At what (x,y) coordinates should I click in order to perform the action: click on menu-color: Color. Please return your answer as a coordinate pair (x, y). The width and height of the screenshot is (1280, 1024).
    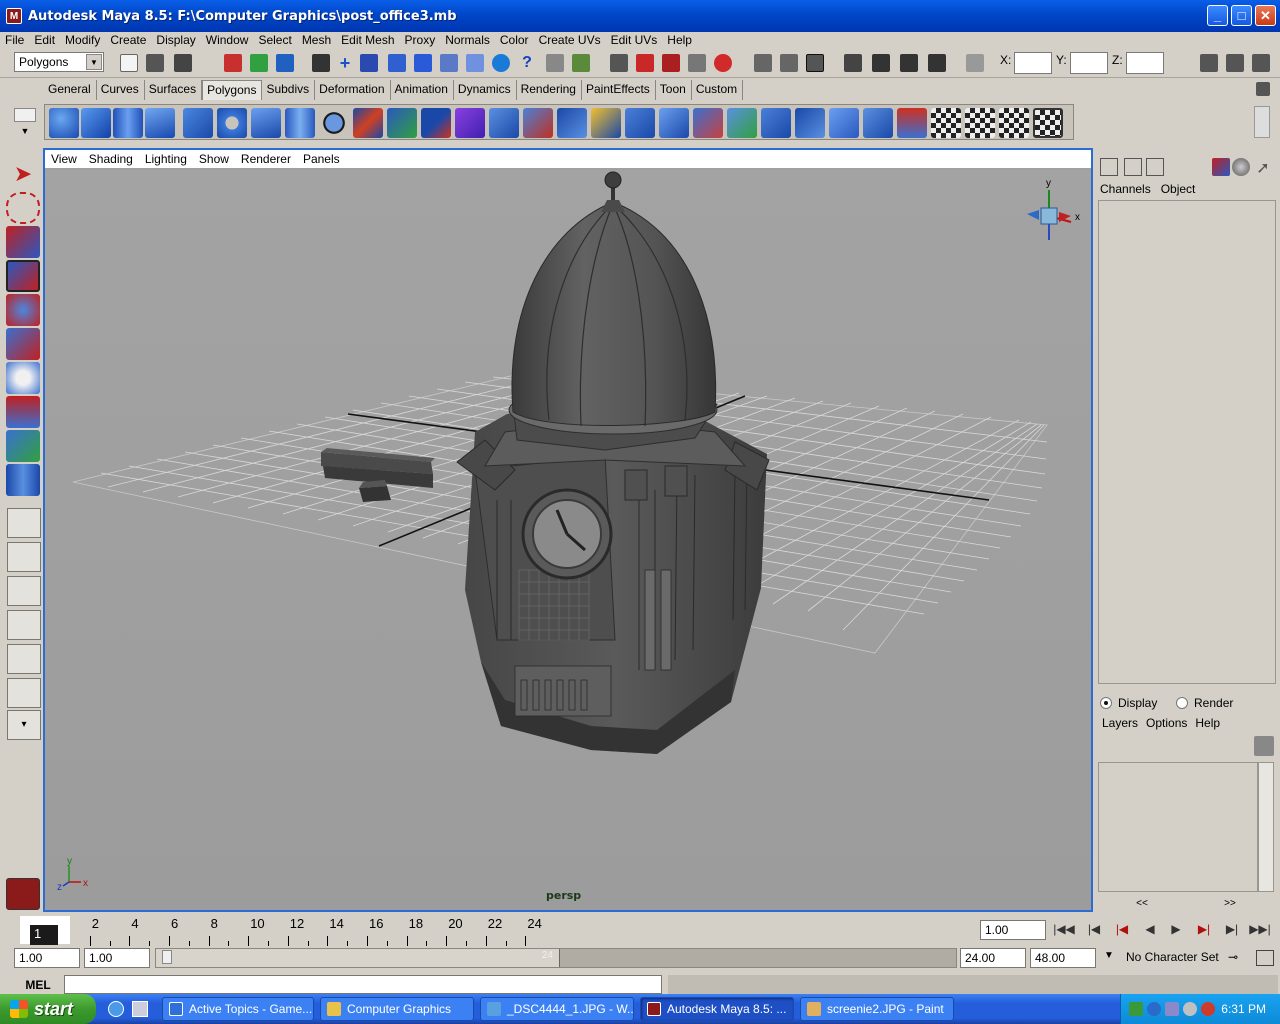
    Looking at the image, I should click on (514, 40).